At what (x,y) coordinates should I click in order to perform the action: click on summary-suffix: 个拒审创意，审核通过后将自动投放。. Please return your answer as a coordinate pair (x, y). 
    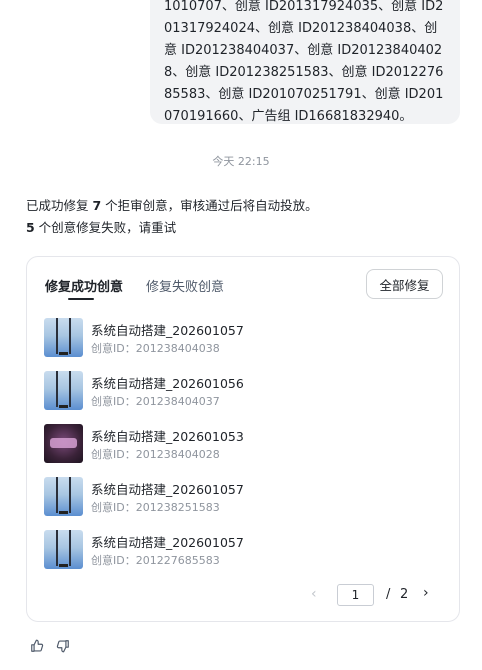
    Looking at the image, I should click on (209, 205).